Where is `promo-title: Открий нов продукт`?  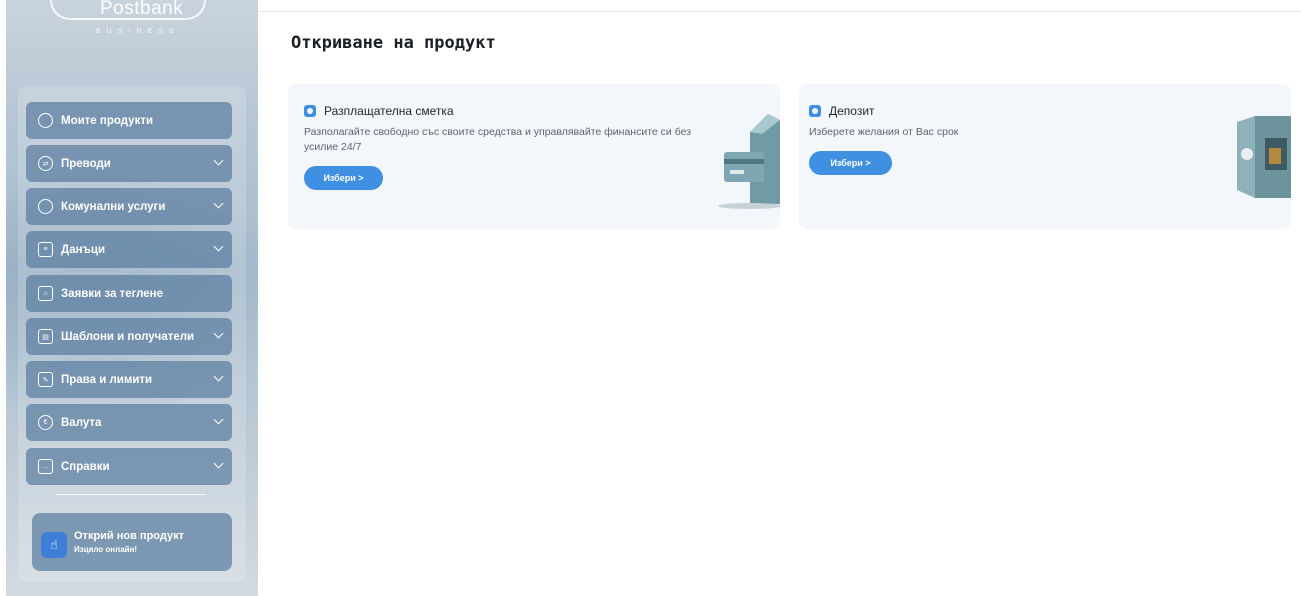
promo-title: Открий нов продукт is located at coordinates (129, 536).